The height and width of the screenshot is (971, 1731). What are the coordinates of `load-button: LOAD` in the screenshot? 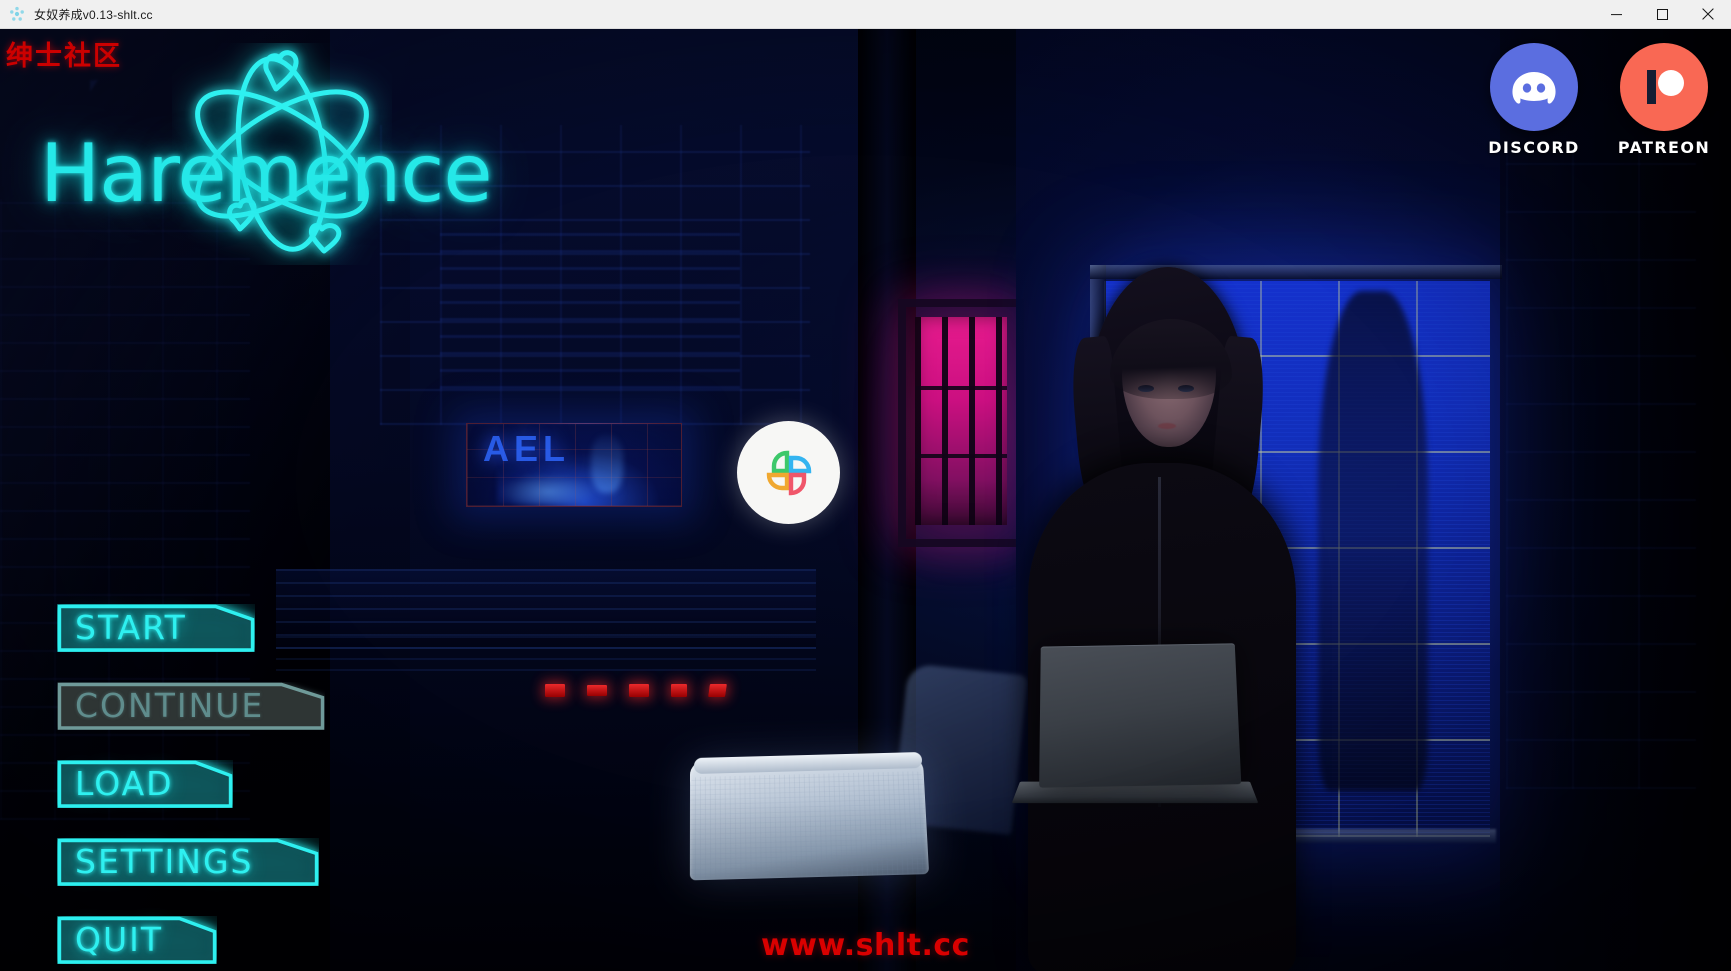 It's located at (145, 784).